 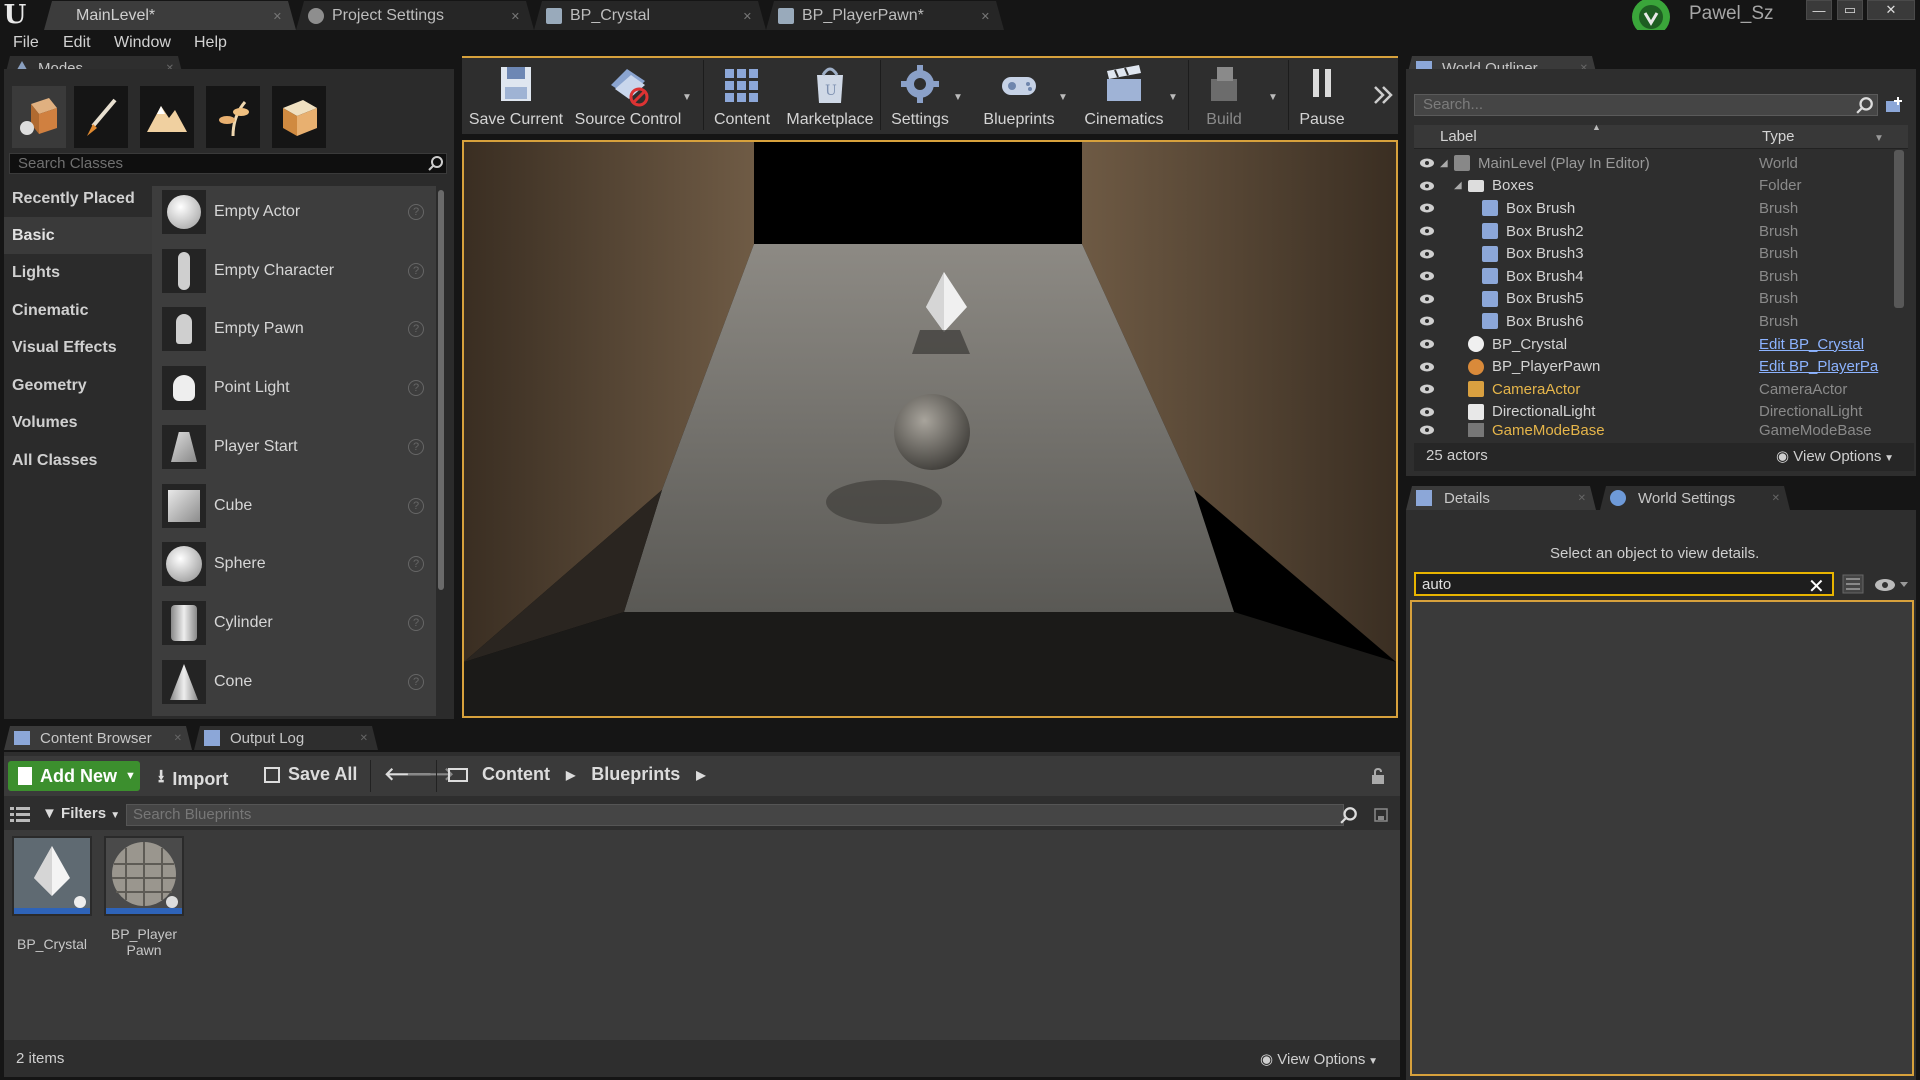 What do you see at coordinates (441, 451) in the screenshot?
I see `class-list-scrollbar` at bounding box center [441, 451].